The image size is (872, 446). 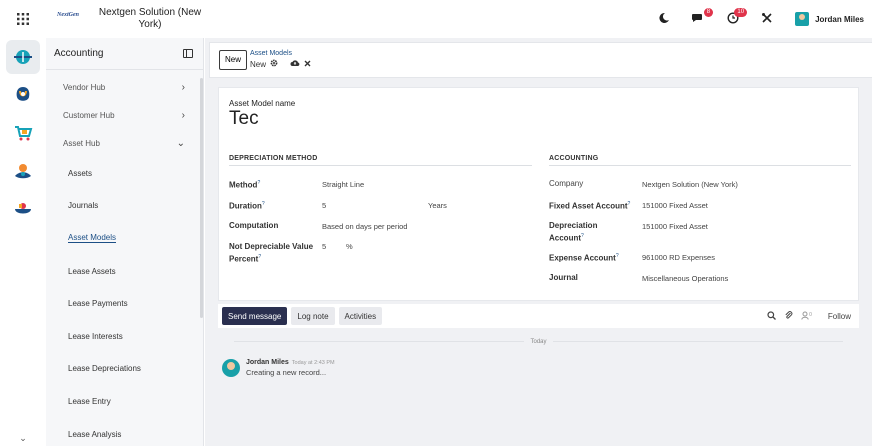 What do you see at coordinates (104, 369) in the screenshot?
I see `sidebar-subitem-label: Lease Depreciations` at bounding box center [104, 369].